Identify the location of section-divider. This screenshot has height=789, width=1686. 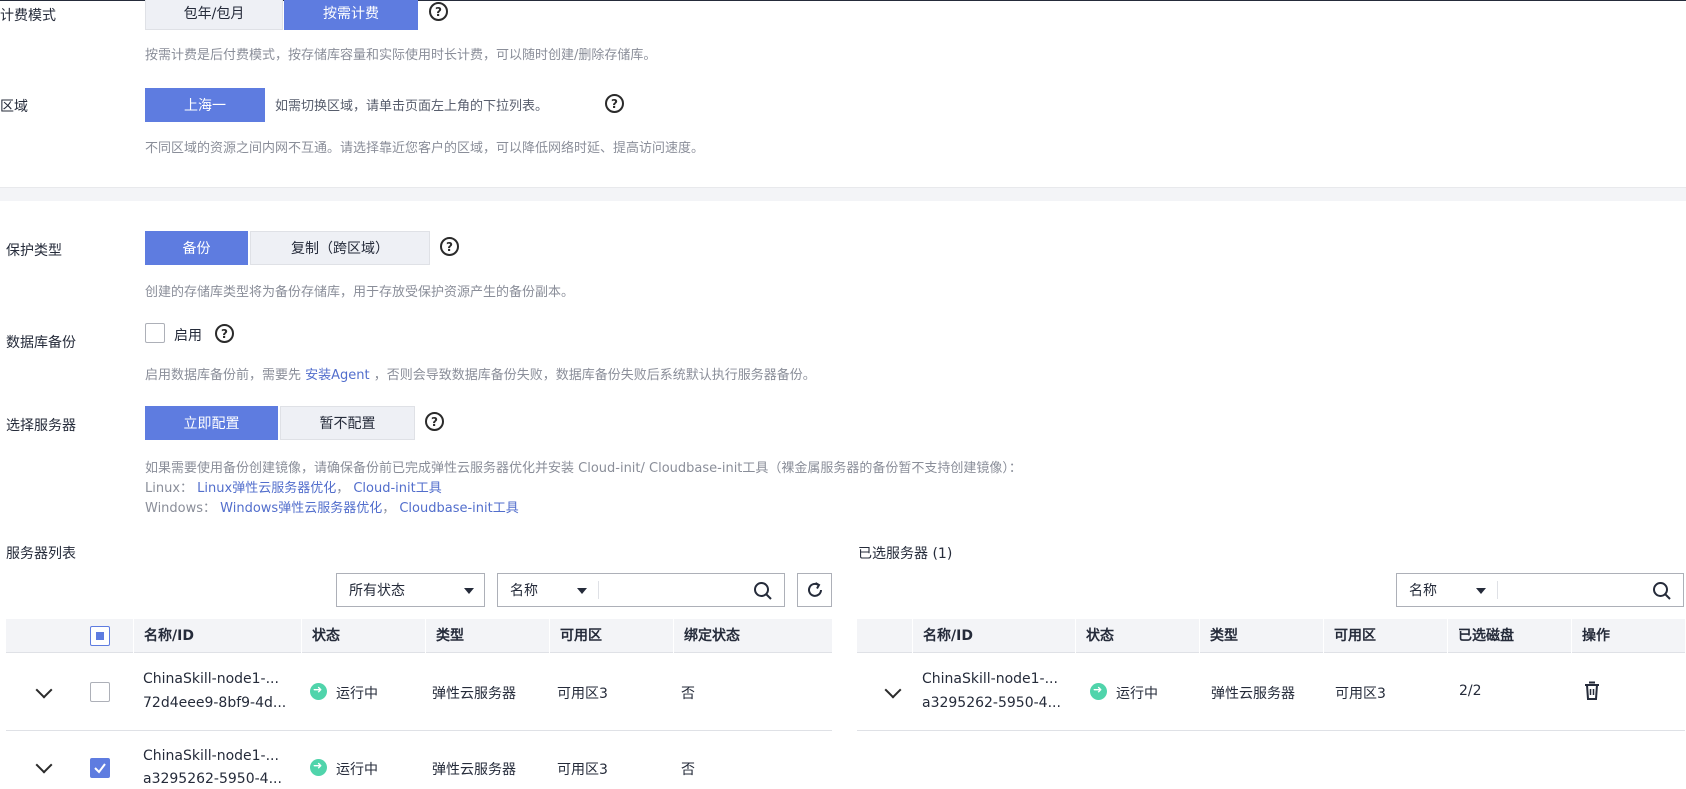
(843, 194).